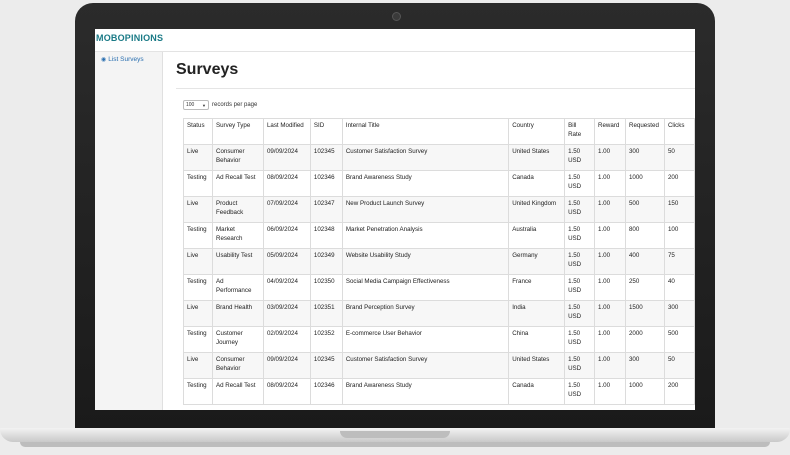  Describe the element at coordinates (286, 313) in the screenshot. I see `table-cell: 03/09/2024` at that location.